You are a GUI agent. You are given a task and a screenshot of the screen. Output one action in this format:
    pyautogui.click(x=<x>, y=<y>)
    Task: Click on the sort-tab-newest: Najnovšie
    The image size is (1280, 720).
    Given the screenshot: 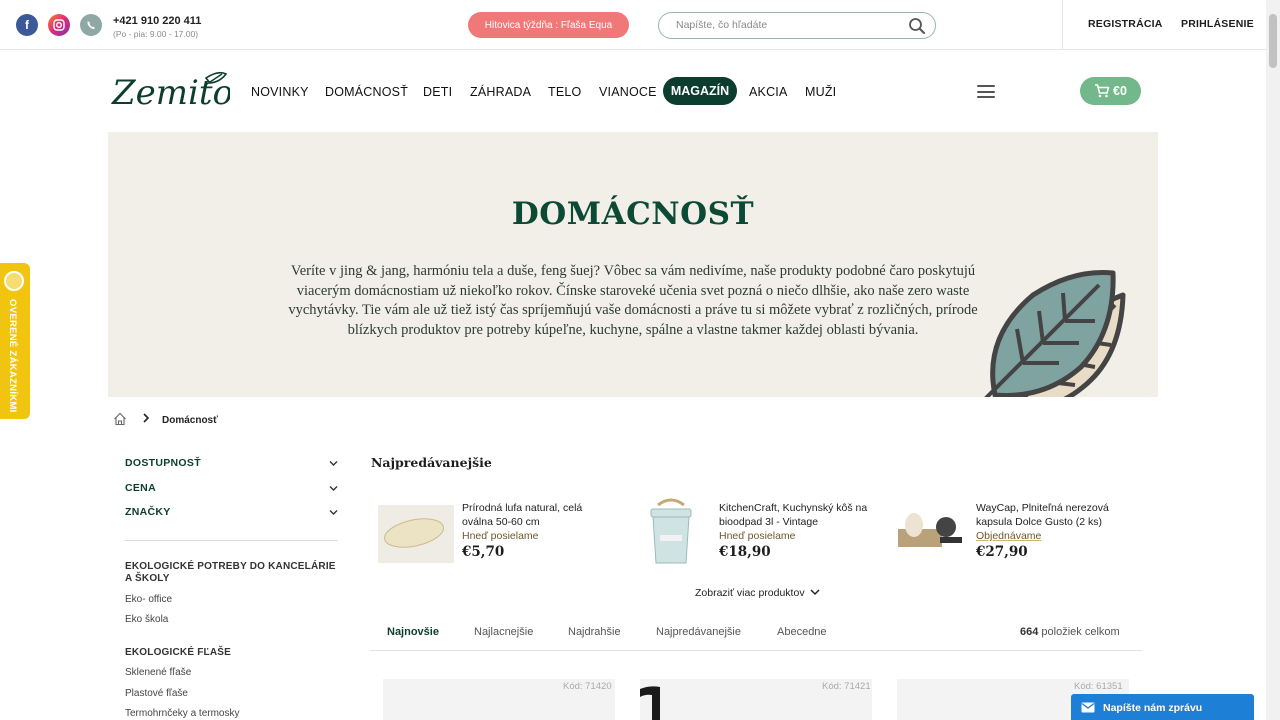 What is the action you would take?
    pyautogui.click(x=413, y=632)
    